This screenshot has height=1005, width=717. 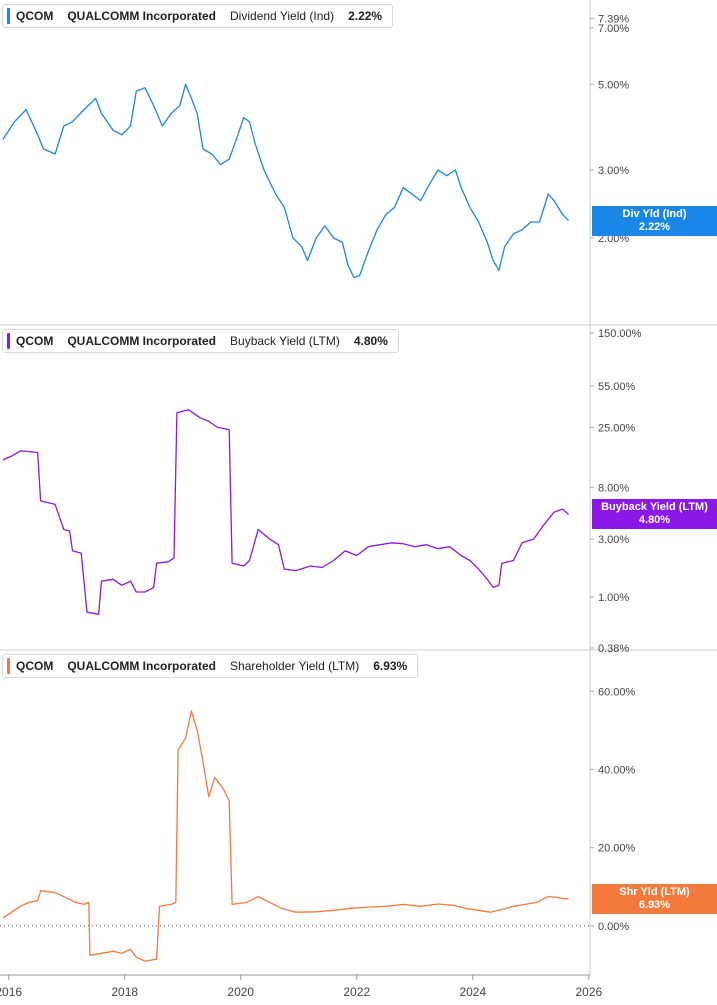 I want to click on legend-value: 6.93%, so click(x=390, y=666).